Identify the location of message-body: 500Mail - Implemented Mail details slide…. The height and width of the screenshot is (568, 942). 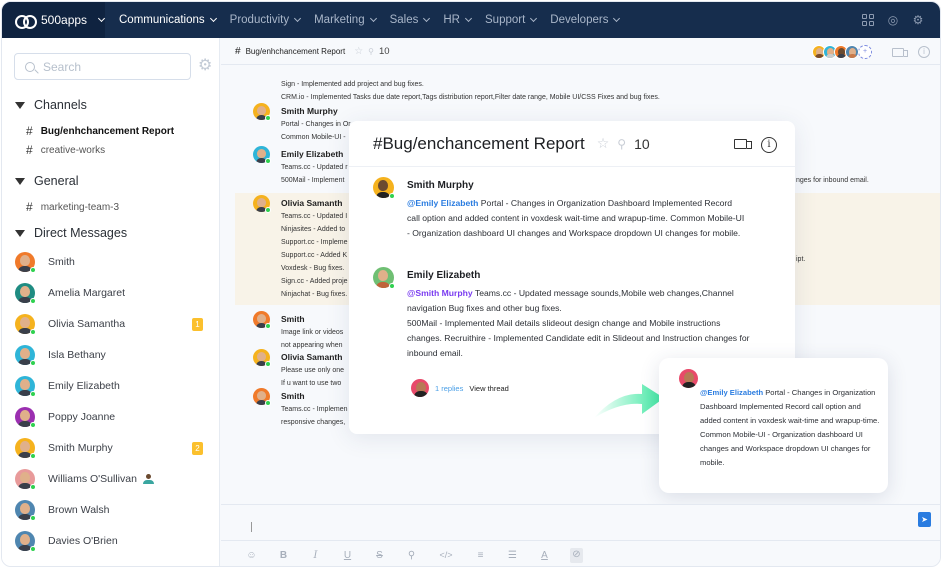
(578, 338).